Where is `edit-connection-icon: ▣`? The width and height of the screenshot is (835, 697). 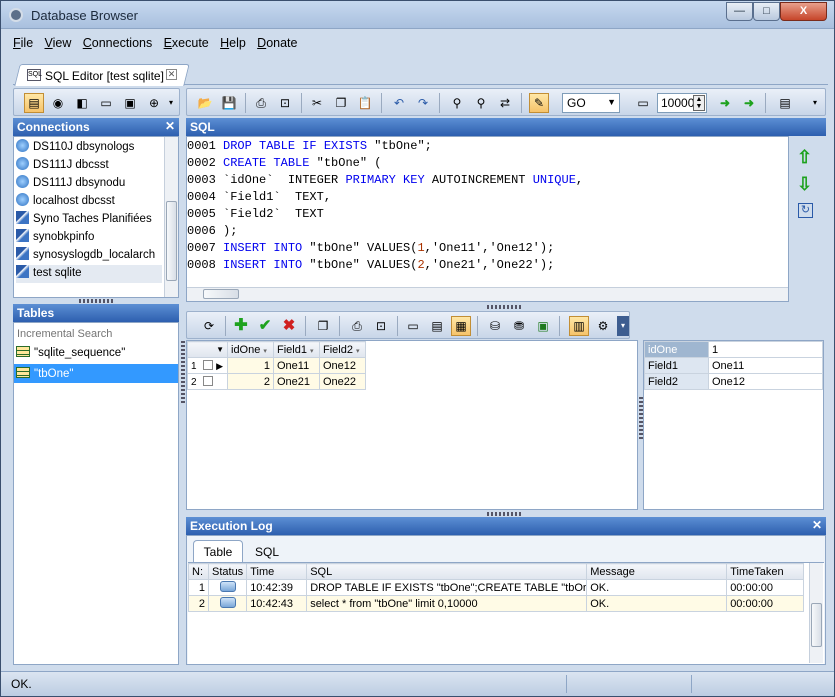 edit-connection-icon: ▣ is located at coordinates (130, 103).